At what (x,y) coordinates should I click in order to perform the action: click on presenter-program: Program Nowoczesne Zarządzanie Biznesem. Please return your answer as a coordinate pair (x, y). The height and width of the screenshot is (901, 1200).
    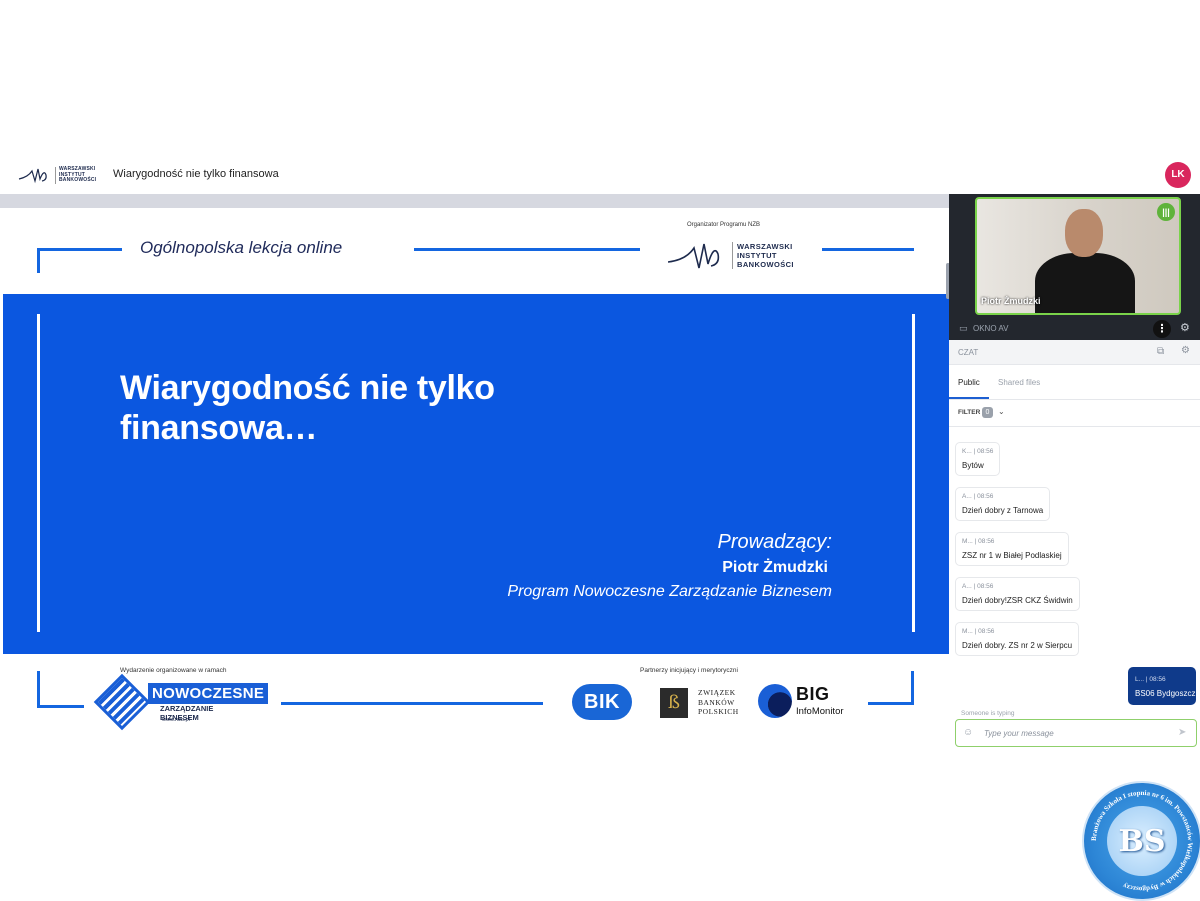
    Looking at the image, I should click on (669, 591).